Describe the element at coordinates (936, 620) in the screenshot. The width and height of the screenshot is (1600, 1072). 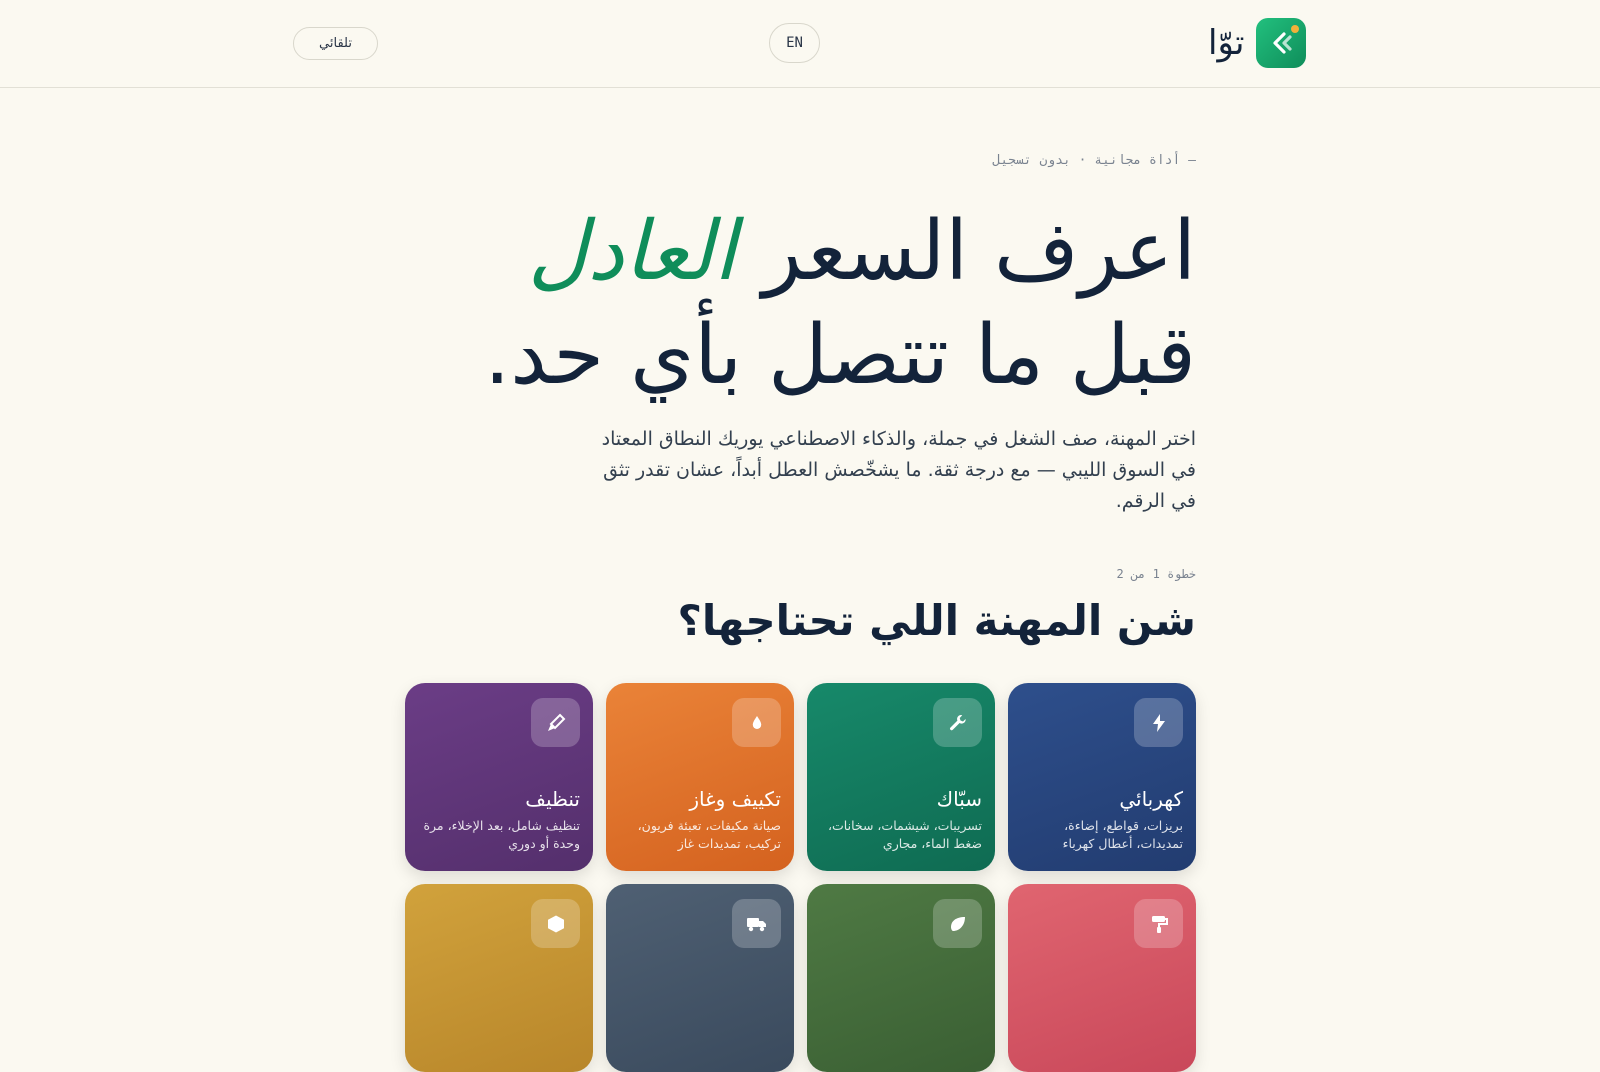
I see `trade-question: شن المهنة اللي تحتاجها؟` at that location.